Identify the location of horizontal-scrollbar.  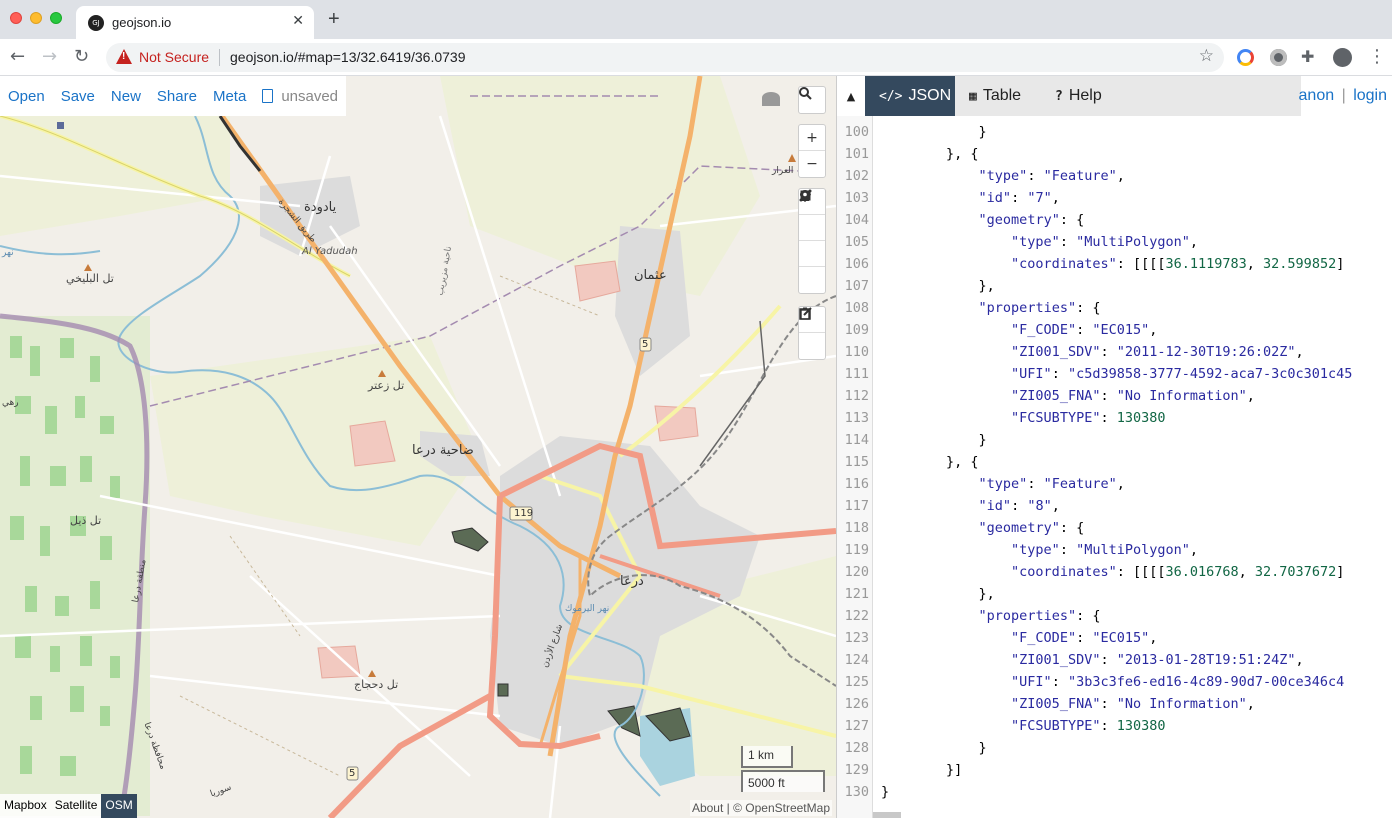
(887, 815).